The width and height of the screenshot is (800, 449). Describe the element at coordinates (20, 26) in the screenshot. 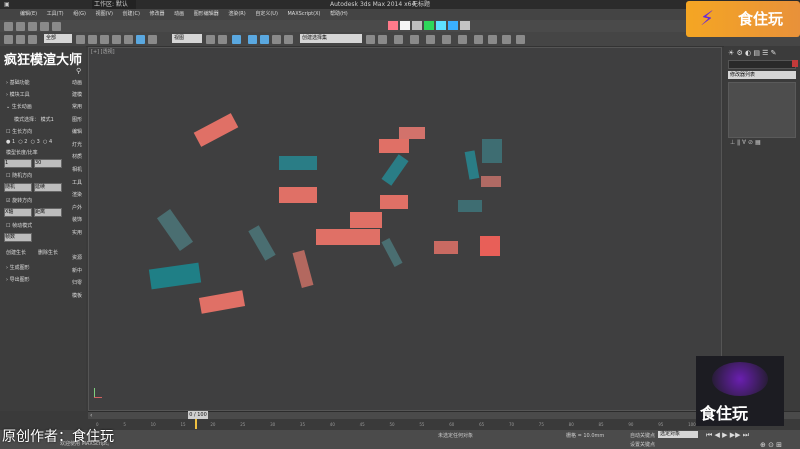

I see `open-icon` at that location.